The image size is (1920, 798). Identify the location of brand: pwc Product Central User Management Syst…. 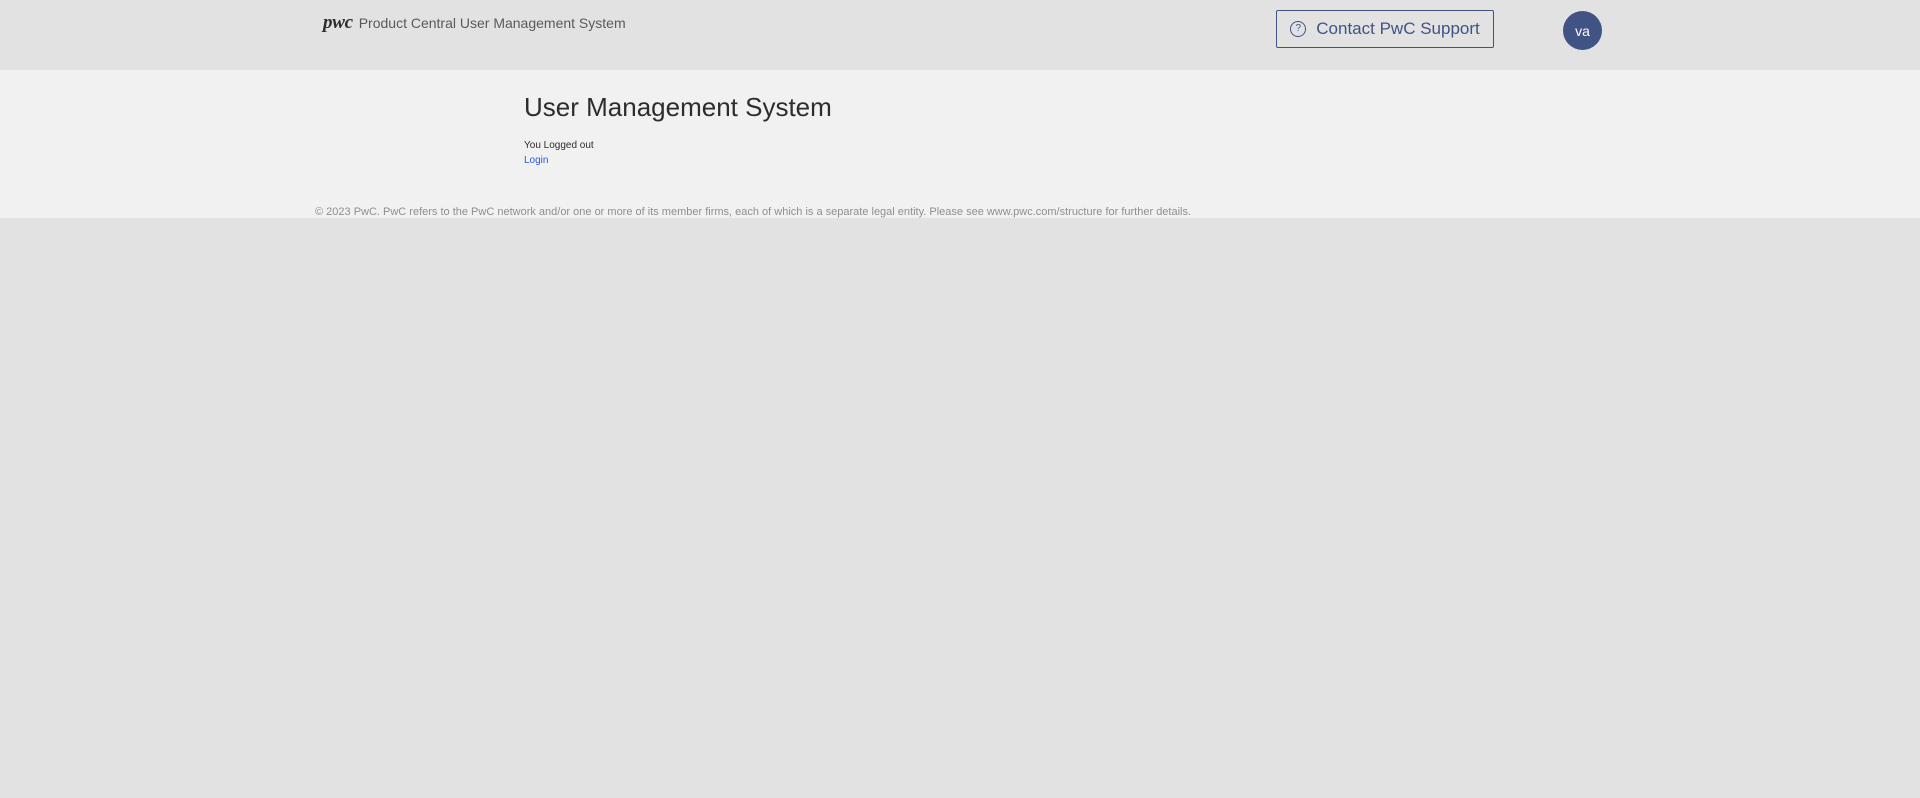
(474, 23).